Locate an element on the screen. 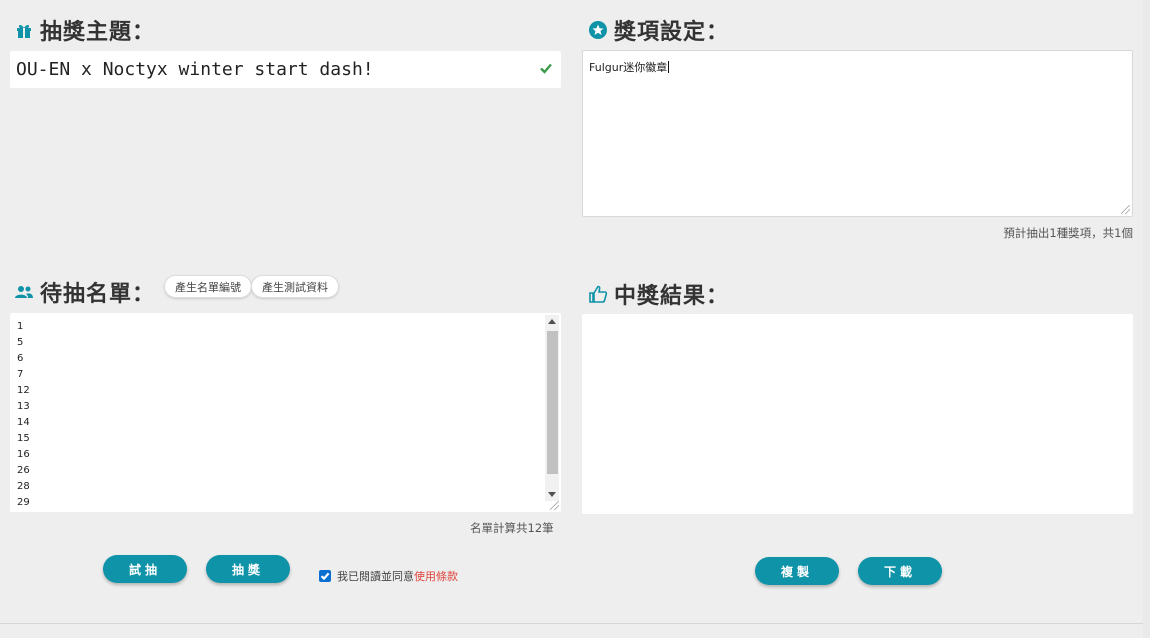 Image resolution: width=1150 pixels, height=638 pixels. list-item: 5 is located at coordinates (20, 342).